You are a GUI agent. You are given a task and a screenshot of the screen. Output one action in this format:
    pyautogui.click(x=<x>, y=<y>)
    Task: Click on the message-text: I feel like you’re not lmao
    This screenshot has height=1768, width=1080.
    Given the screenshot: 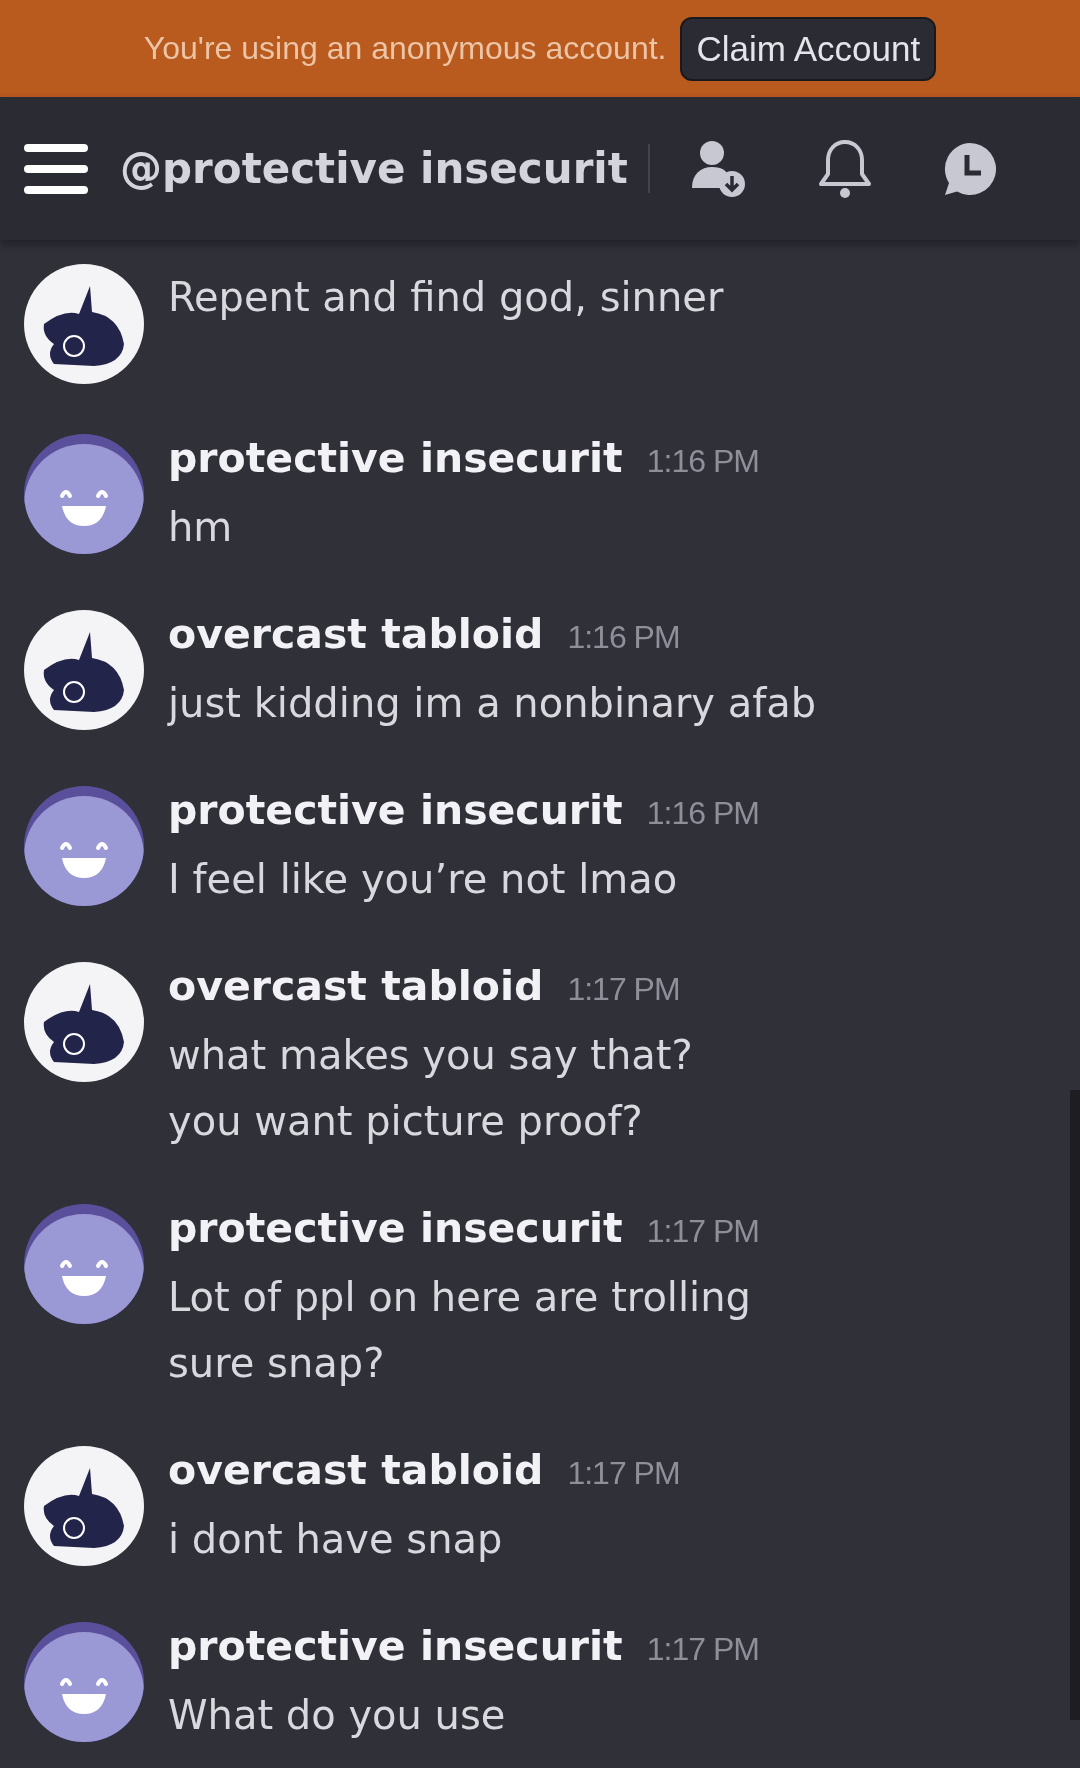 What is the action you would take?
    pyautogui.click(x=423, y=879)
    